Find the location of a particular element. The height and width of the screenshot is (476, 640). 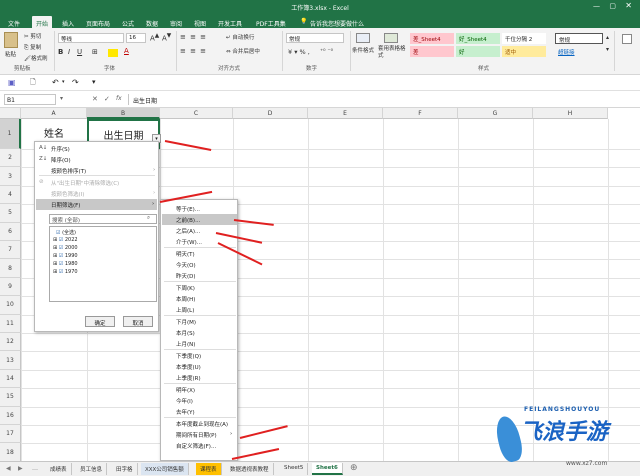

sort-by-color-item: 按颜色排序(T) is located at coordinates (68, 171).